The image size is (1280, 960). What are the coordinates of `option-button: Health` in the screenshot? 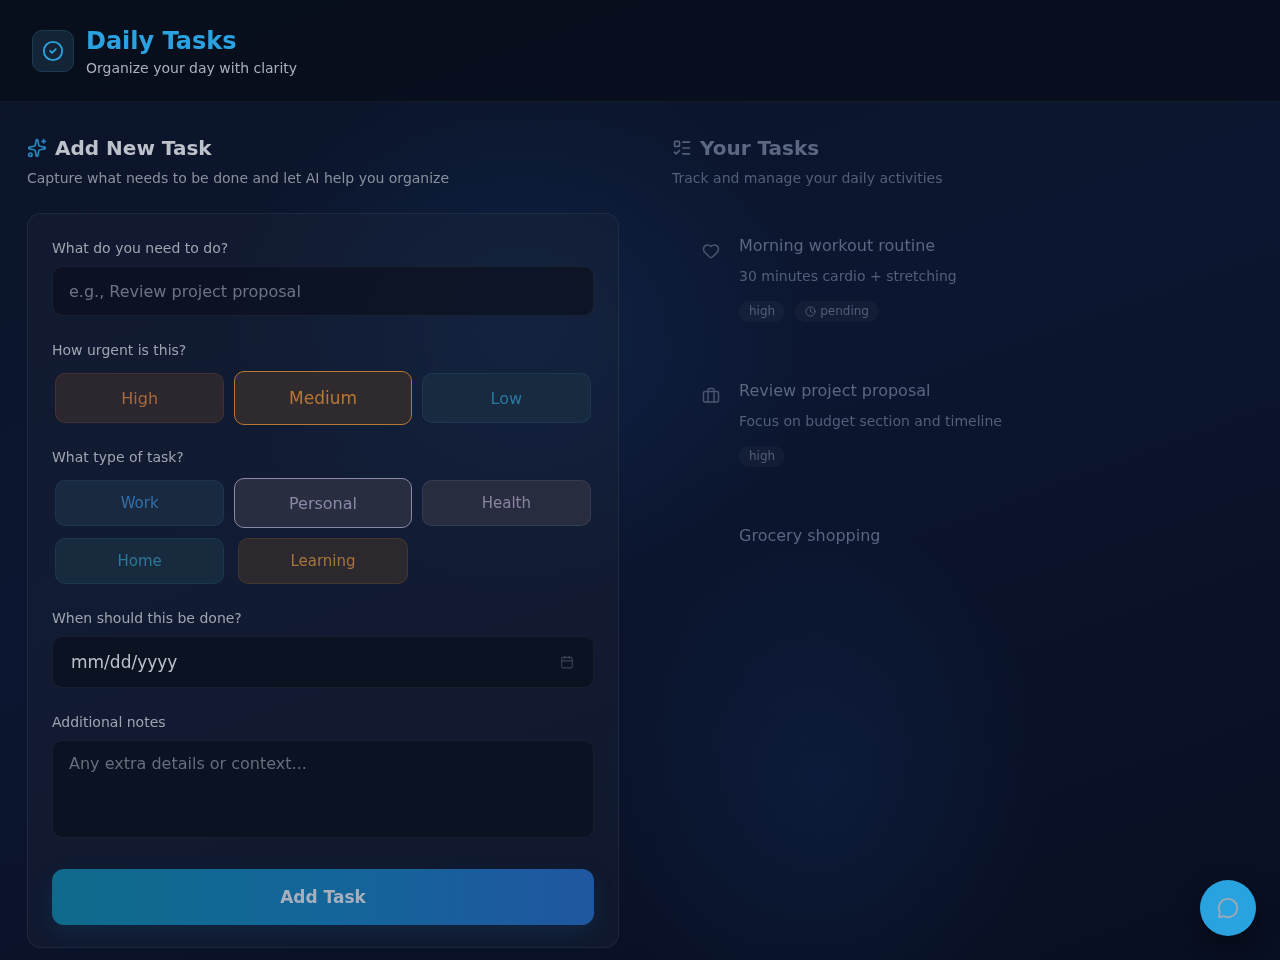 It's located at (506, 503).